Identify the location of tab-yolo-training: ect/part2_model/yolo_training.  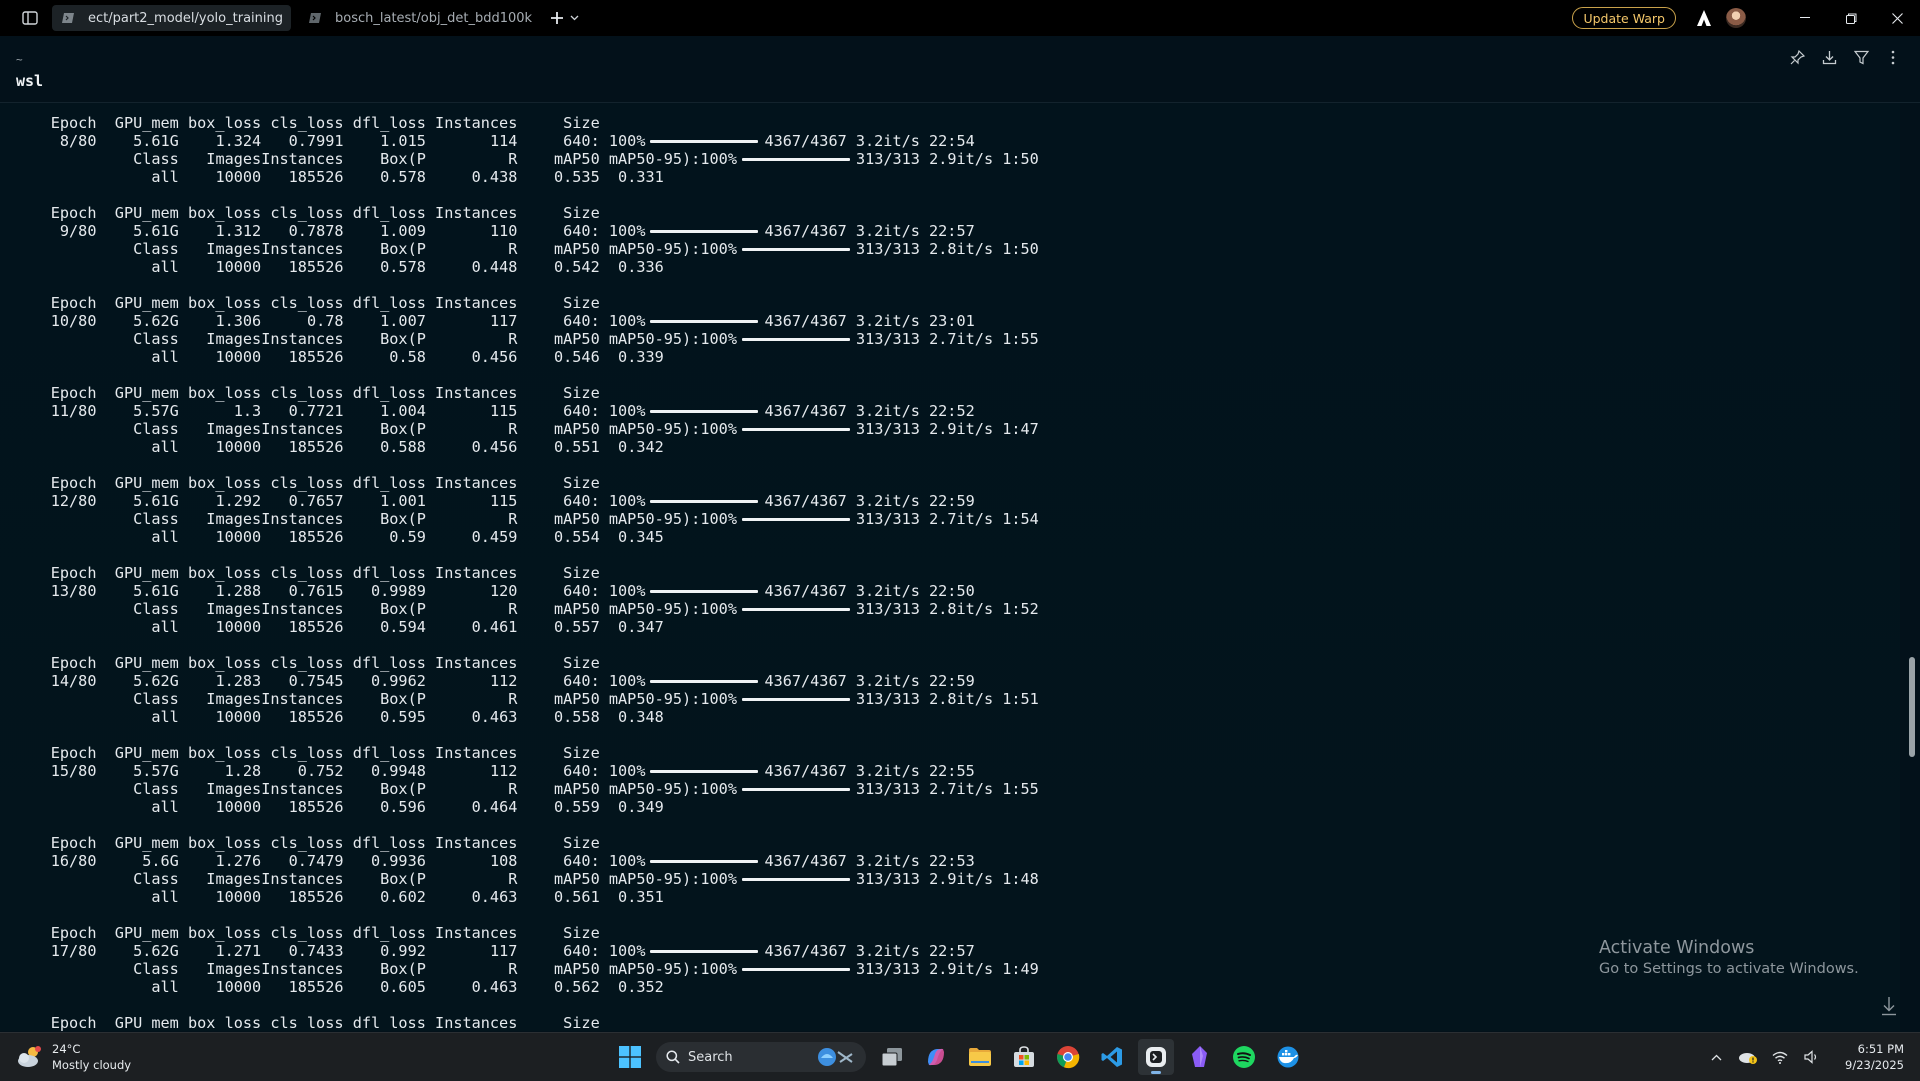
(171, 18).